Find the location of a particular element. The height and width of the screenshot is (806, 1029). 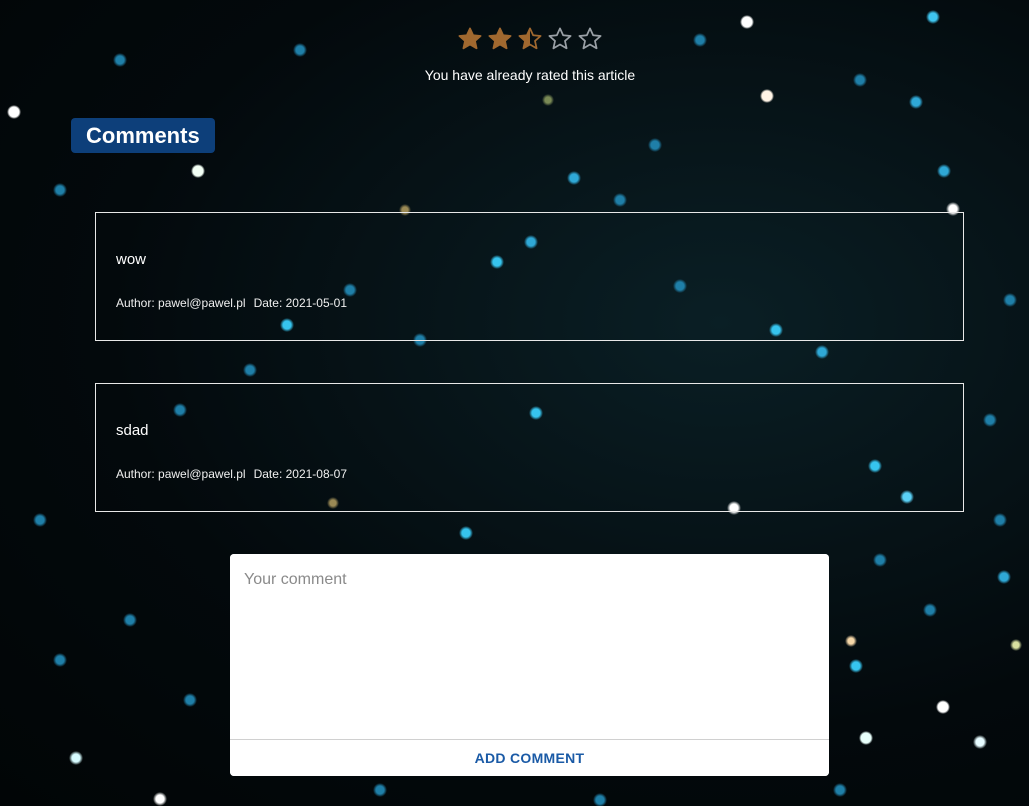

rating-section: You have already rated this article is located at coordinates (514, 54).